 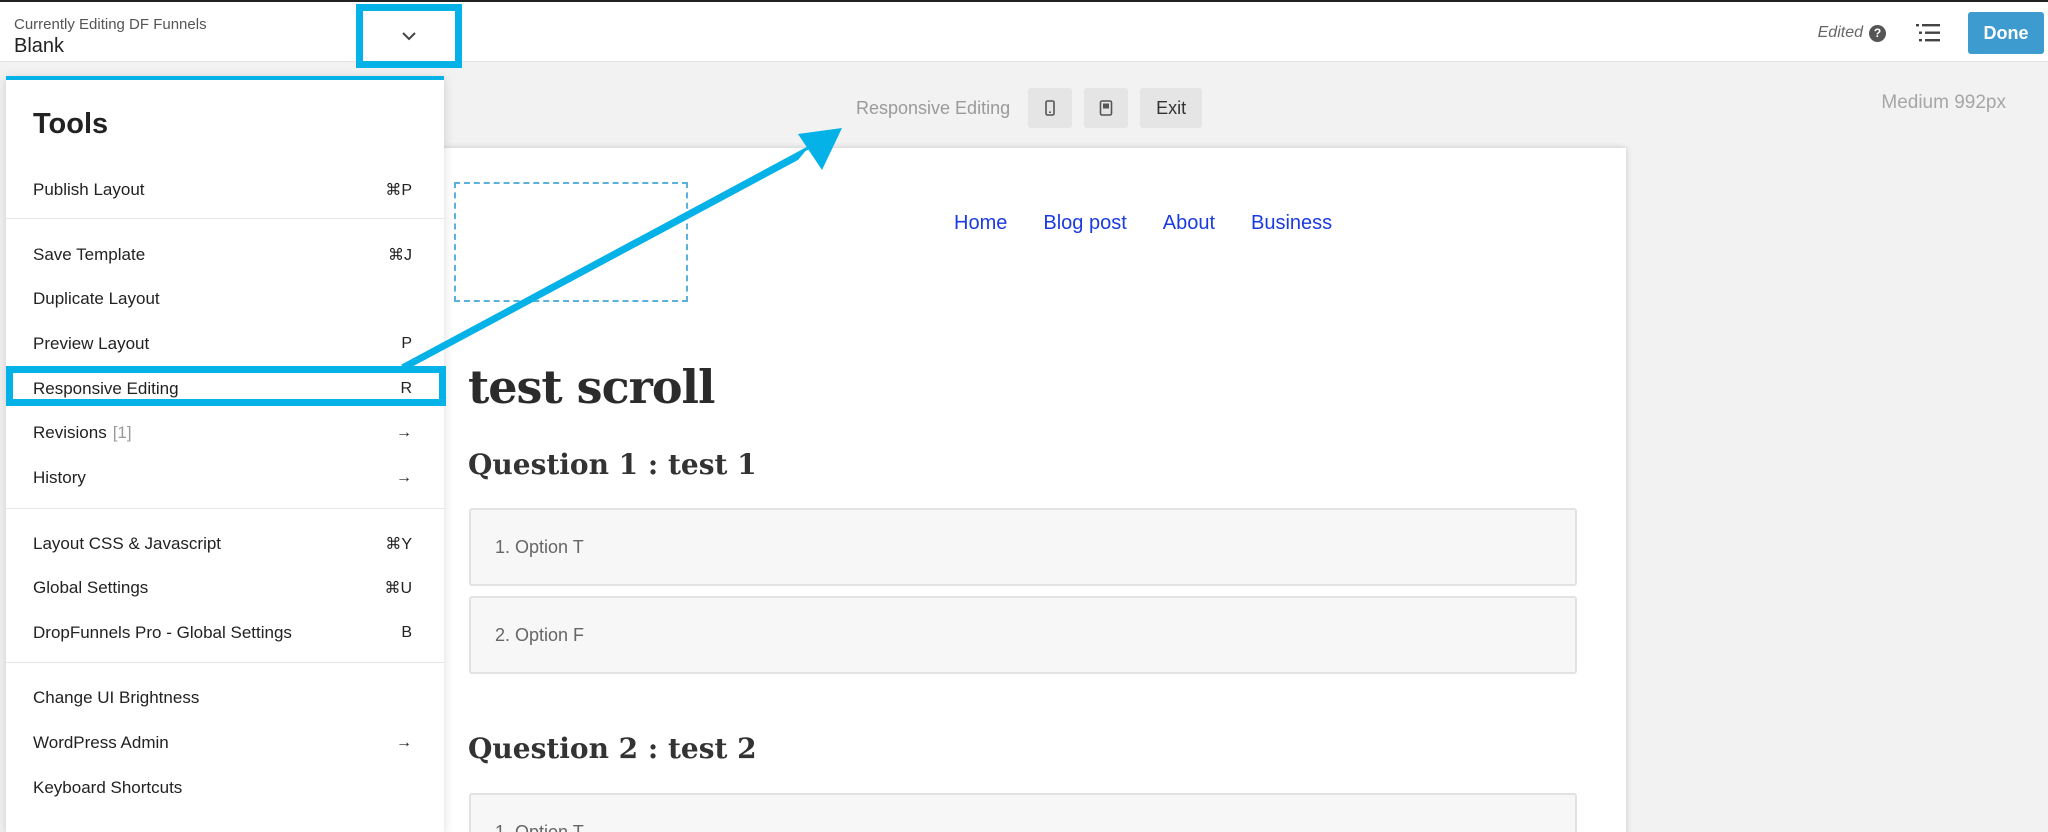 What do you see at coordinates (71, 124) in the screenshot?
I see `tools-menu-title: Tools` at bounding box center [71, 124].